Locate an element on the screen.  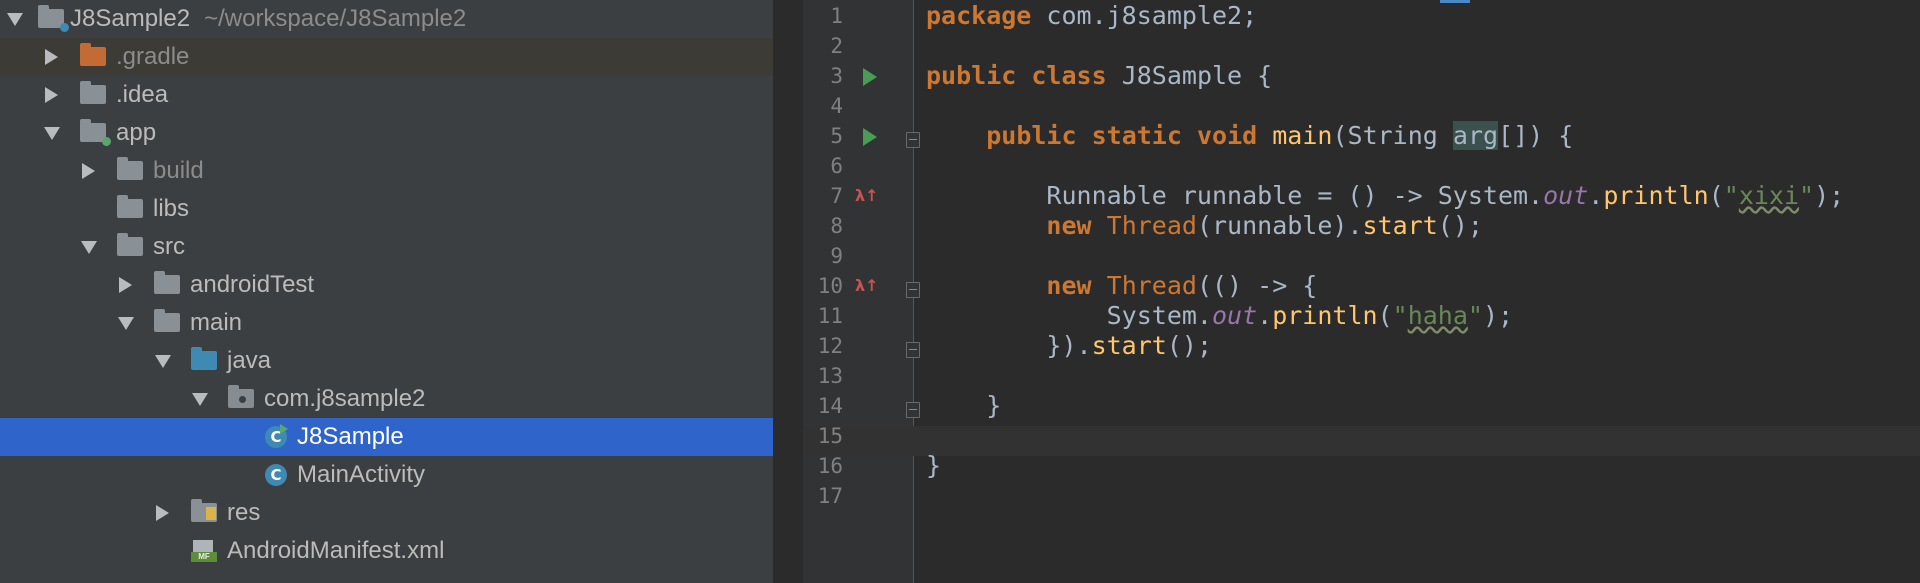
code-line: }).start(); is located at coordinates (1069, 346).